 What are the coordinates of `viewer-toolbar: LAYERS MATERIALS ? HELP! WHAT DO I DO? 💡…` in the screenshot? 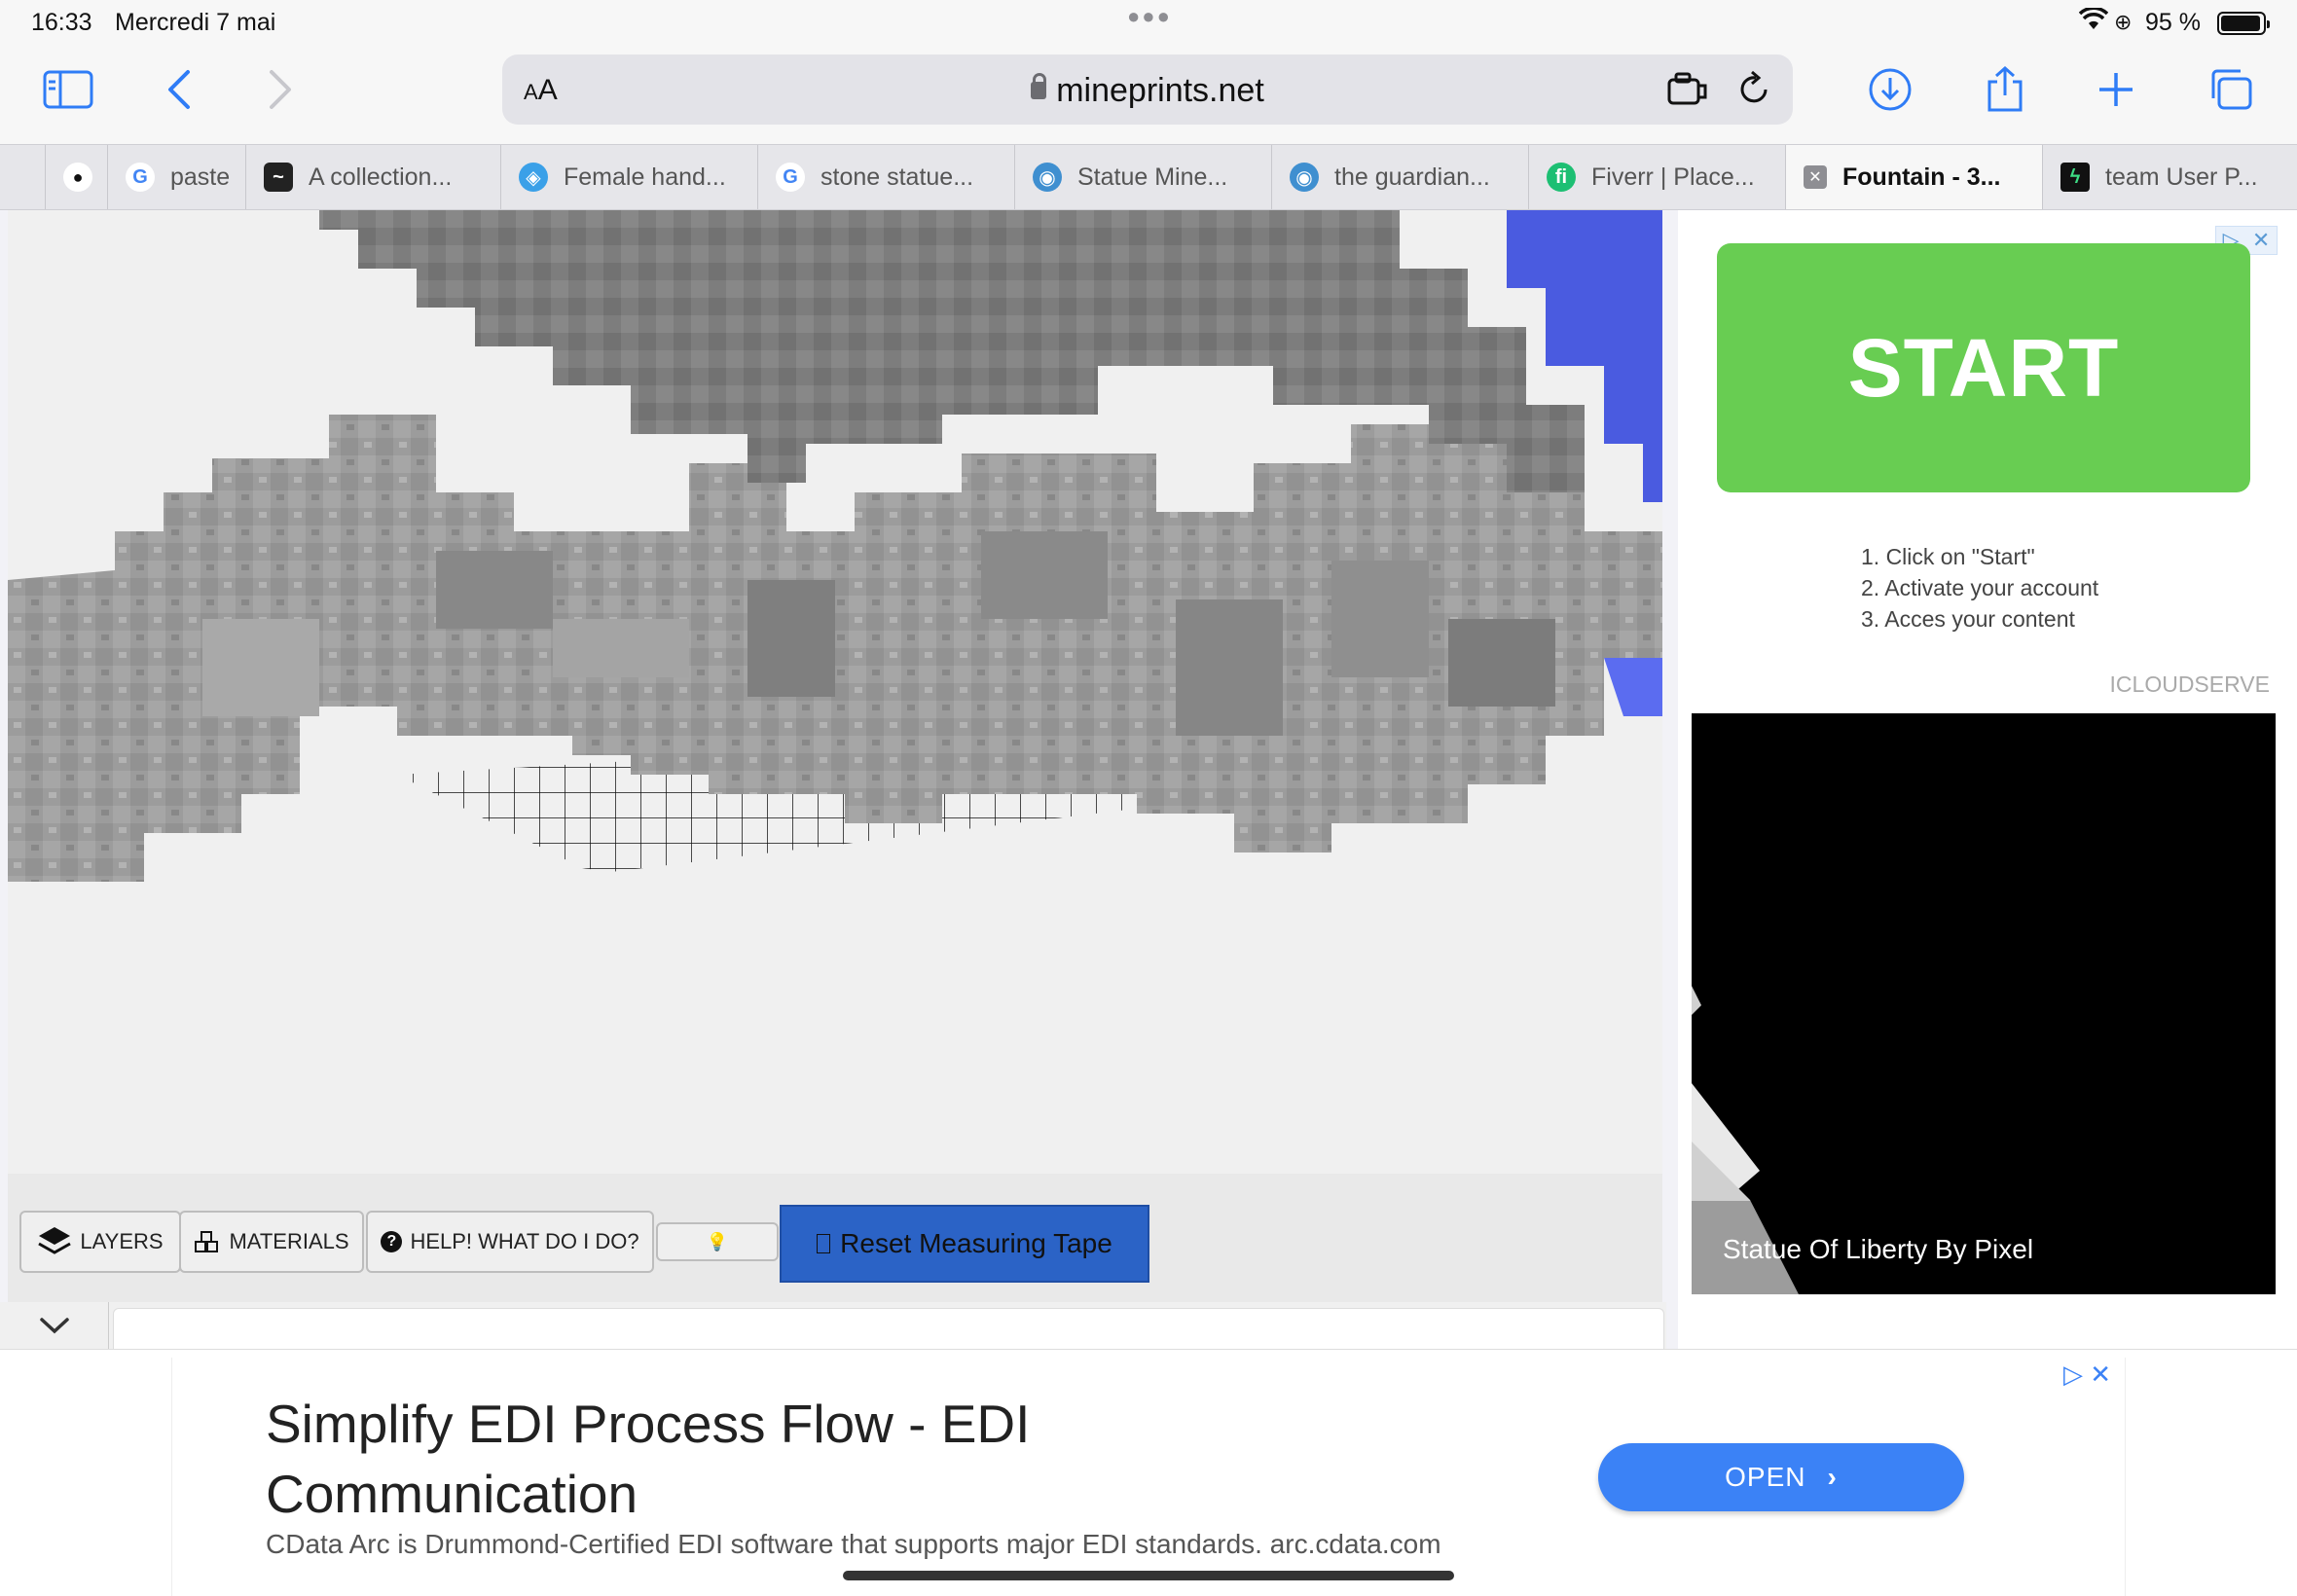 It's located at (835, 1238).